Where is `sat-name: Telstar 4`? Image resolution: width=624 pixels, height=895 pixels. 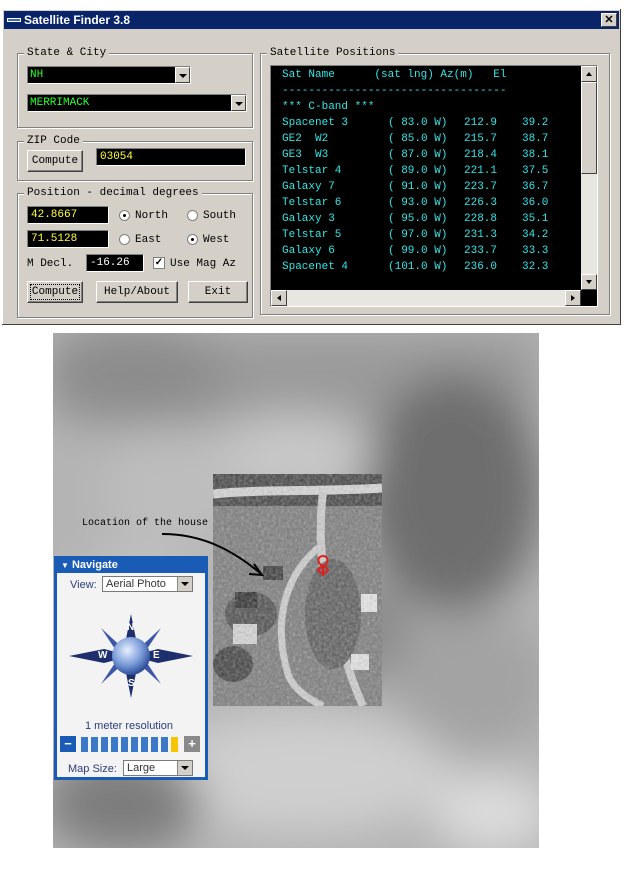 sat-name: Telstar 4 is located at coordinates (312, 171).